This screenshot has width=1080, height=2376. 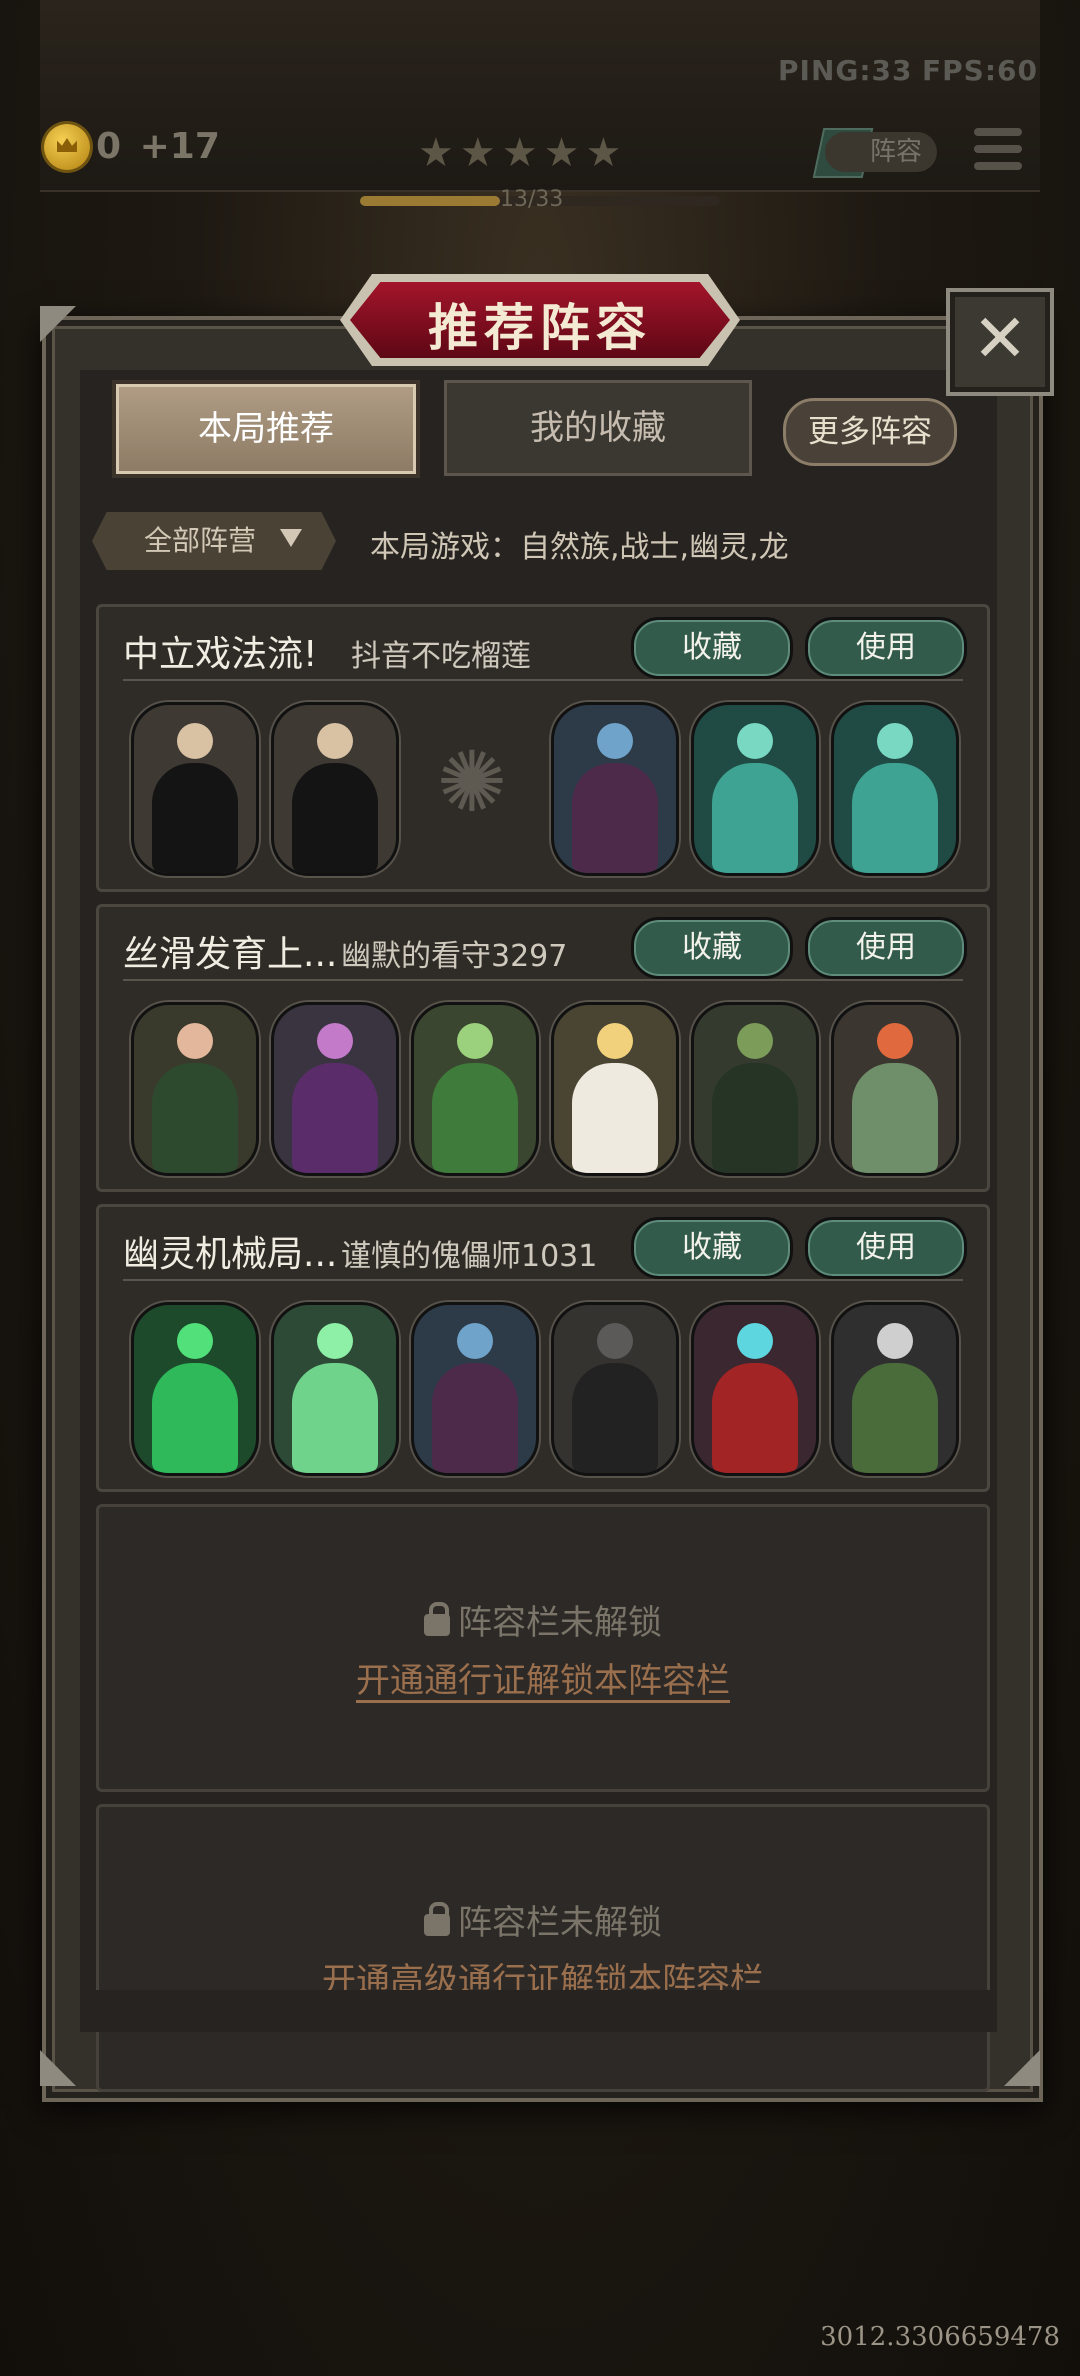 I want to click on menu-icon, so click(x=998, y=149).